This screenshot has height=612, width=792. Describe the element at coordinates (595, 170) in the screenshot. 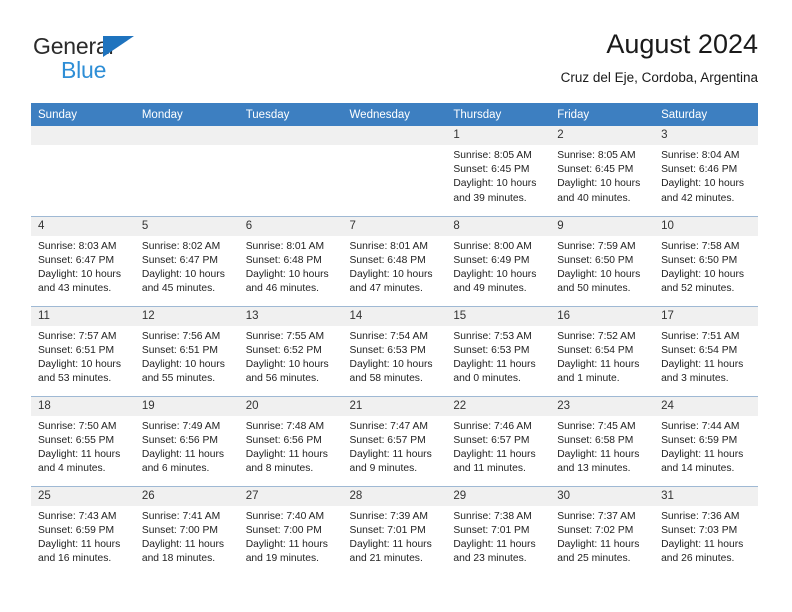

I see `sunset-text: Sunset: 6:45 PM` at that location.